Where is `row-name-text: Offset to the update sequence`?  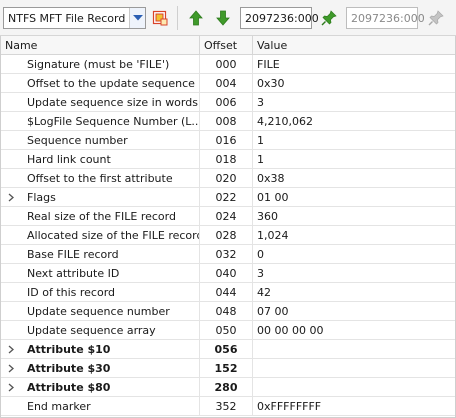
row-name-text: Offset to the update sequence is located at coordinates (111, 83).